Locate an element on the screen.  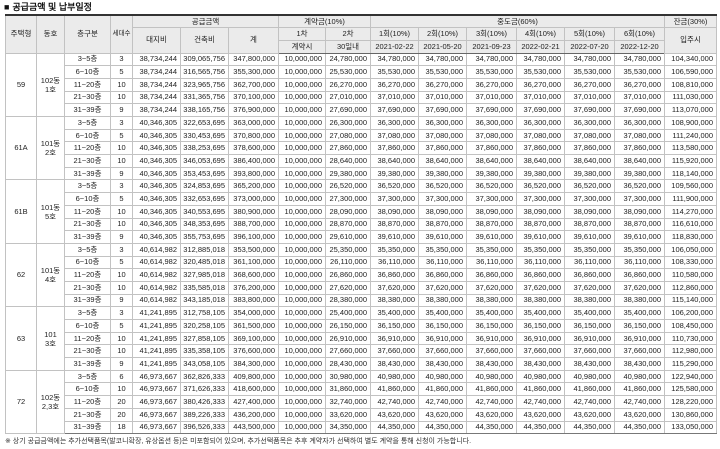
interim-1-cell: 38,430,000 is located at coordinates (395, 364).